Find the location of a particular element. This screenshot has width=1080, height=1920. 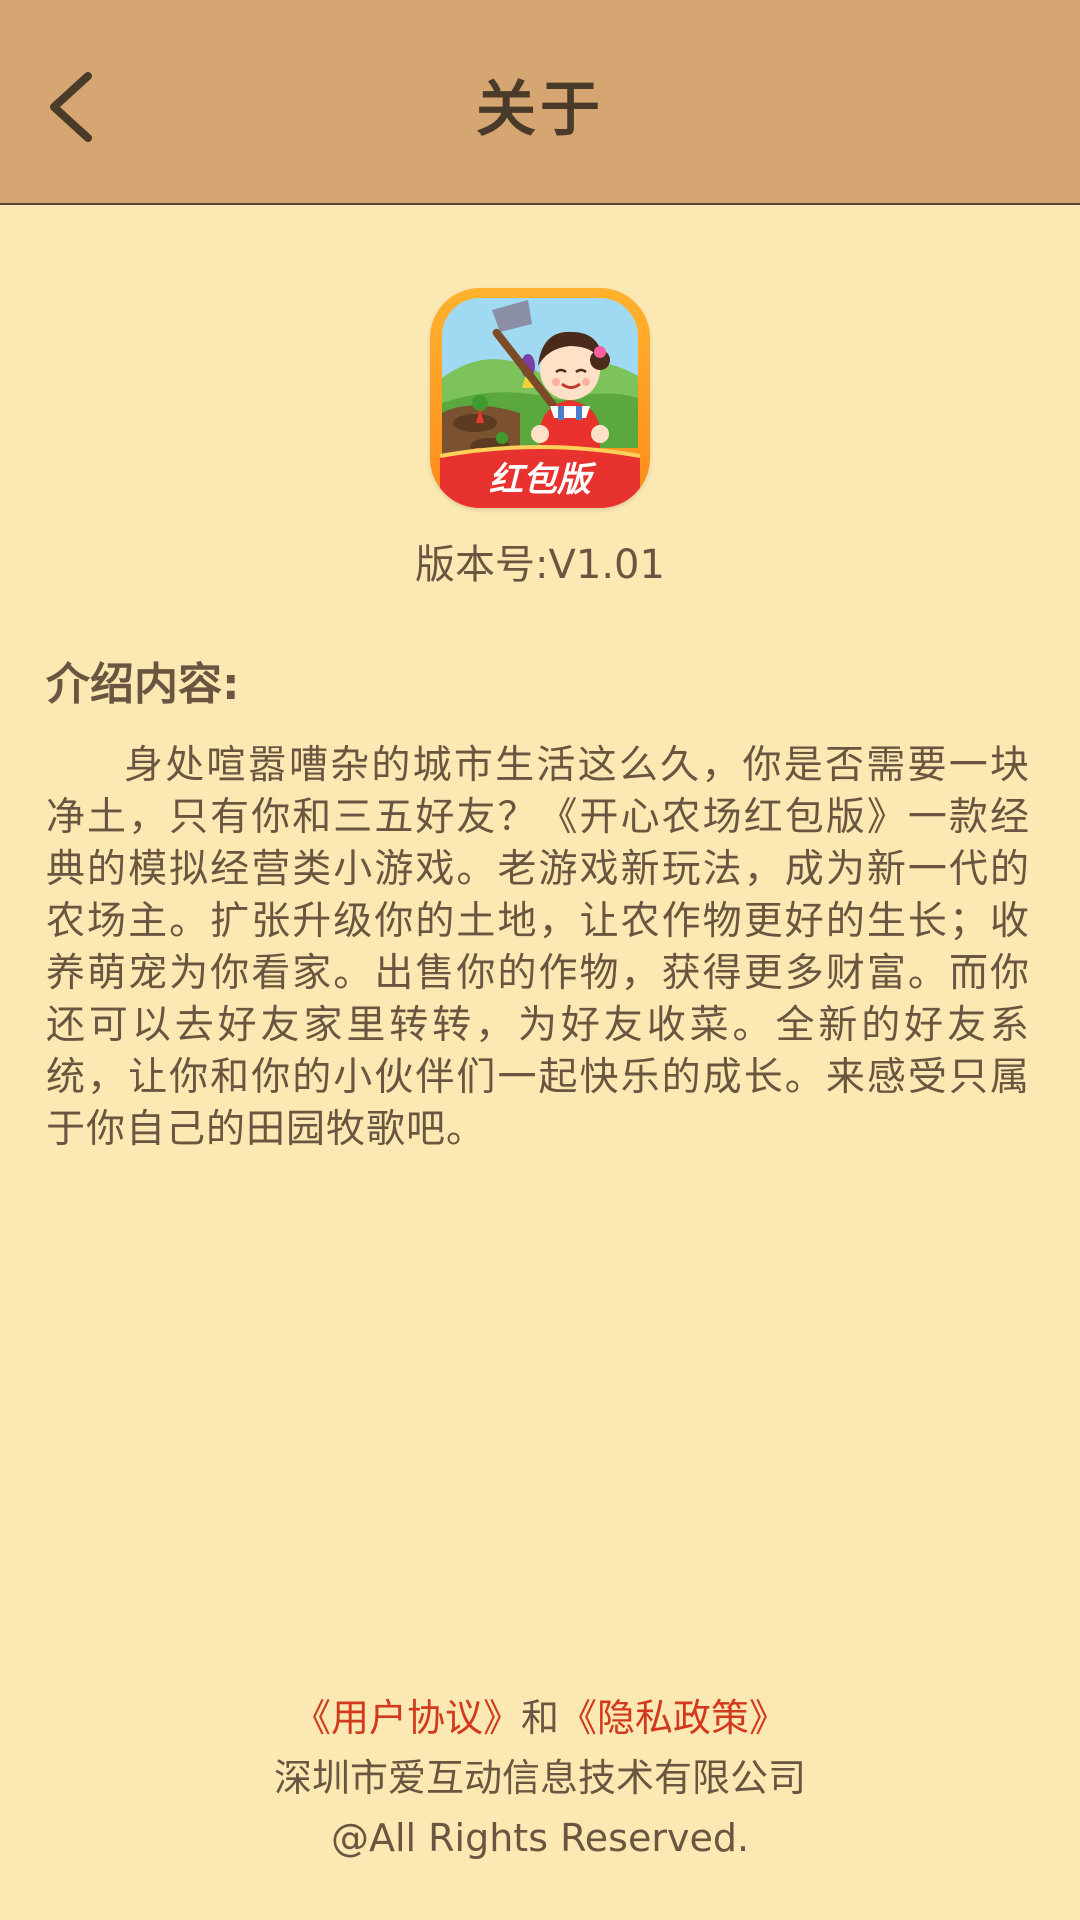

intro-heading: 介绍内容: is located at coordinates (143, 684).